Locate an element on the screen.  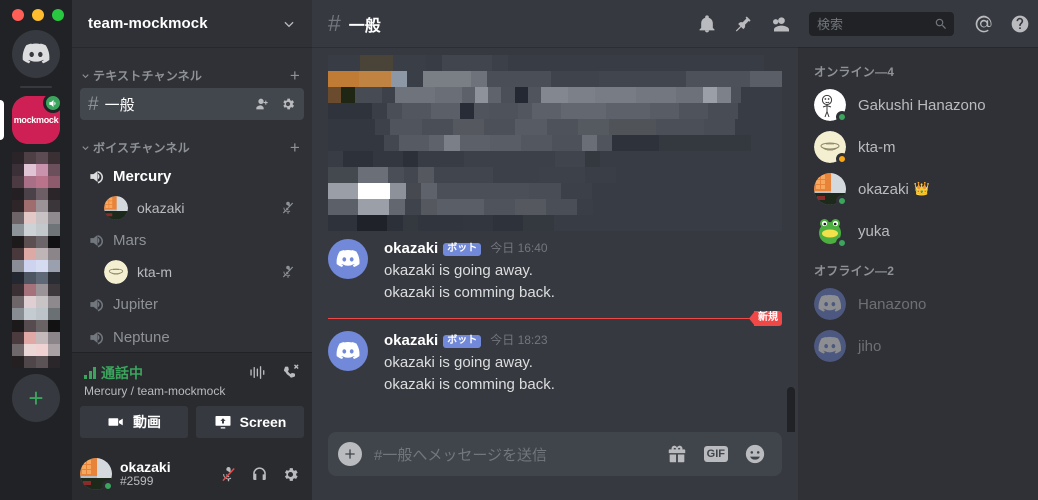
add-text-channel-button: + is located at coordinates (297, 75).